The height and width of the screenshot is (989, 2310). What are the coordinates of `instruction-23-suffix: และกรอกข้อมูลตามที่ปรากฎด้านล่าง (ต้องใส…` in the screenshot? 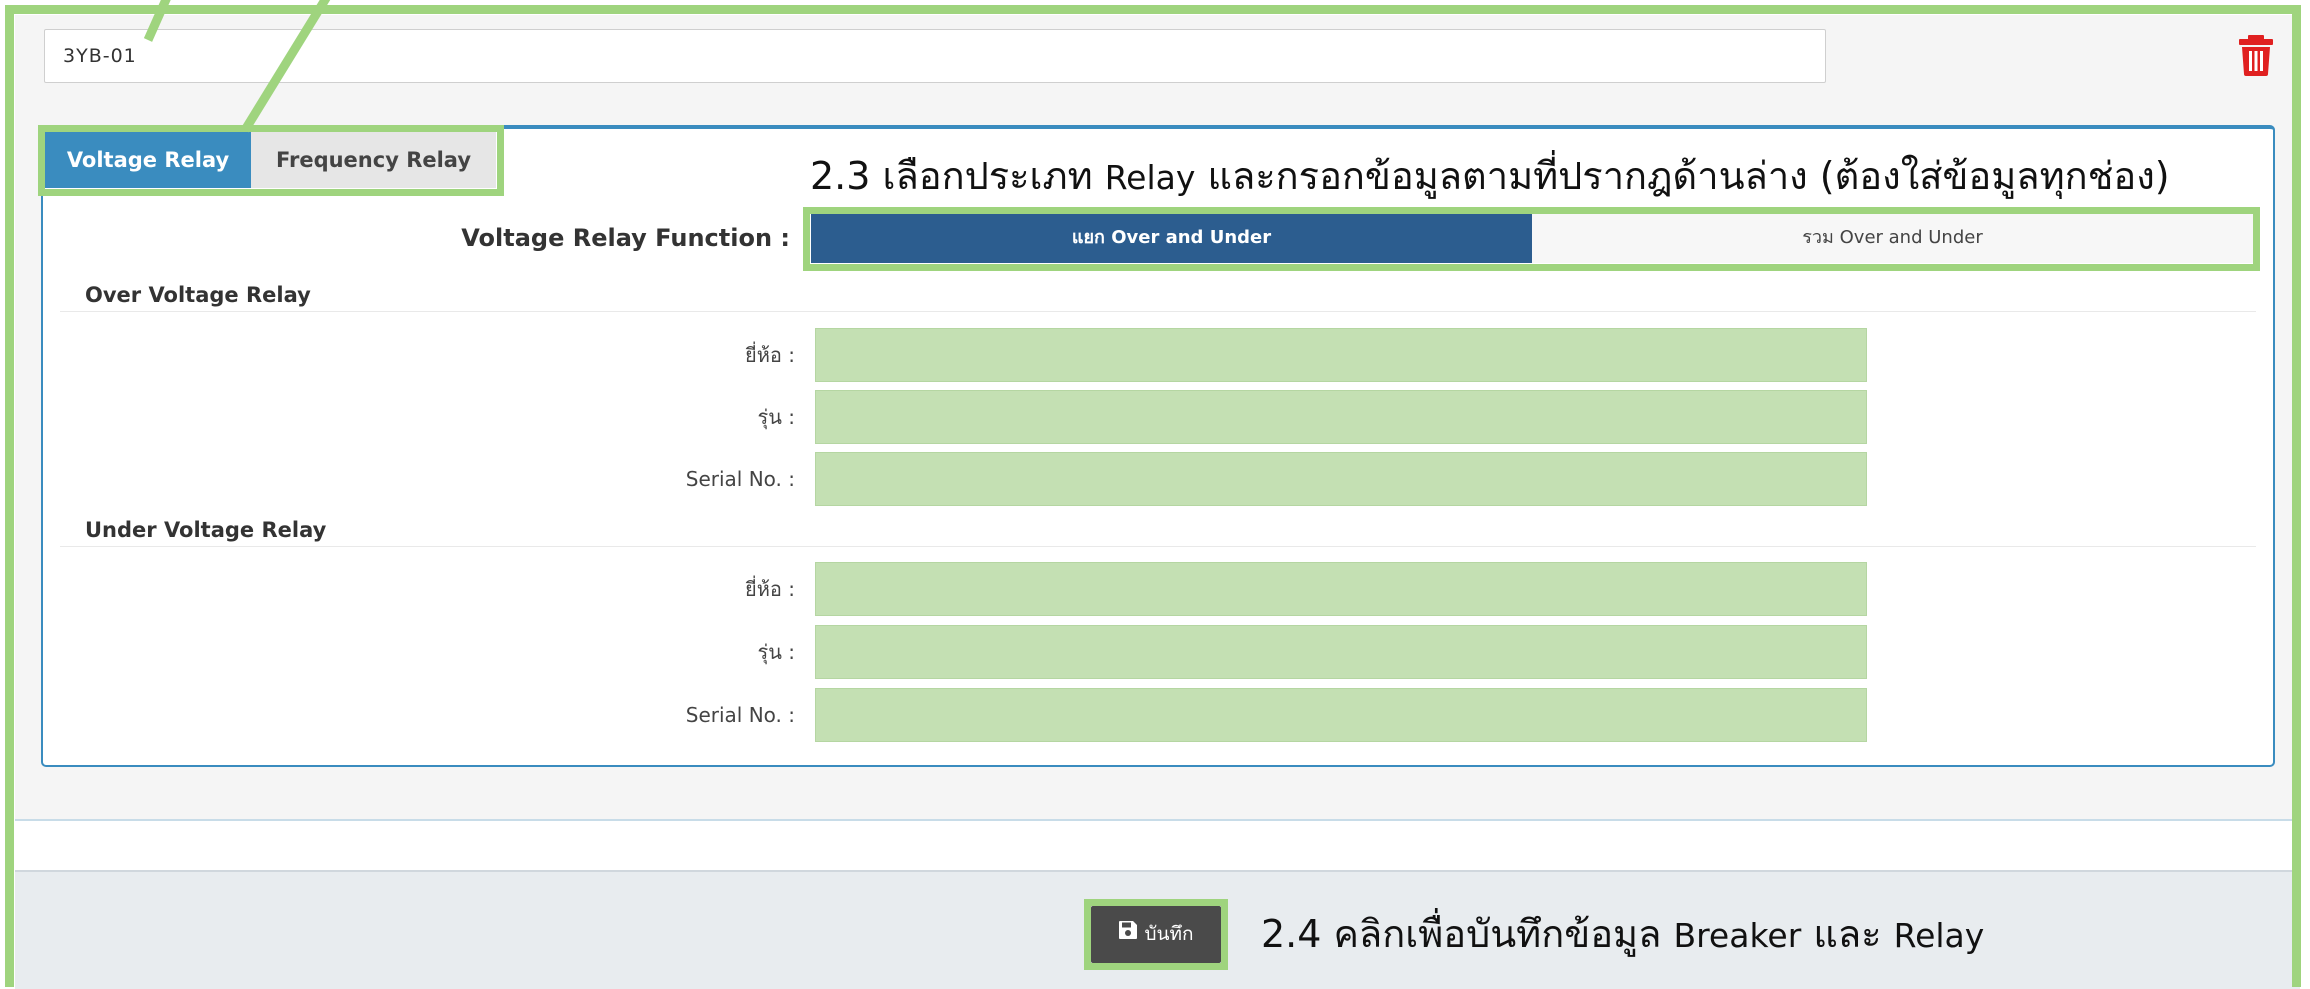 It's located at (1682, 176).